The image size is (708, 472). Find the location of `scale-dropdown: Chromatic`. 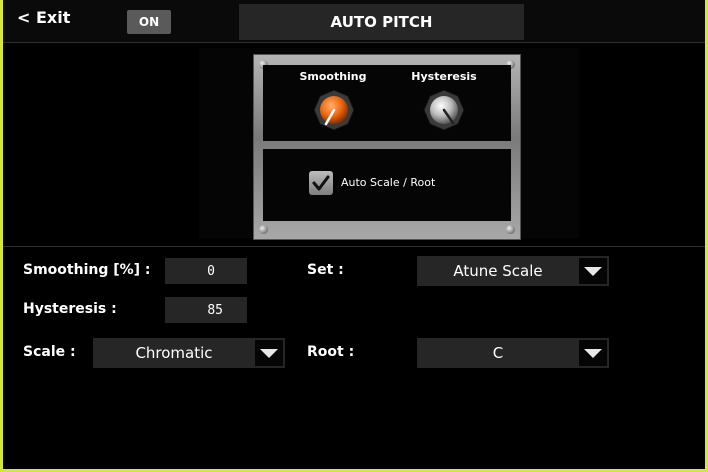

scale-dropdown: Chromatic is located at coordinates (189, 353).